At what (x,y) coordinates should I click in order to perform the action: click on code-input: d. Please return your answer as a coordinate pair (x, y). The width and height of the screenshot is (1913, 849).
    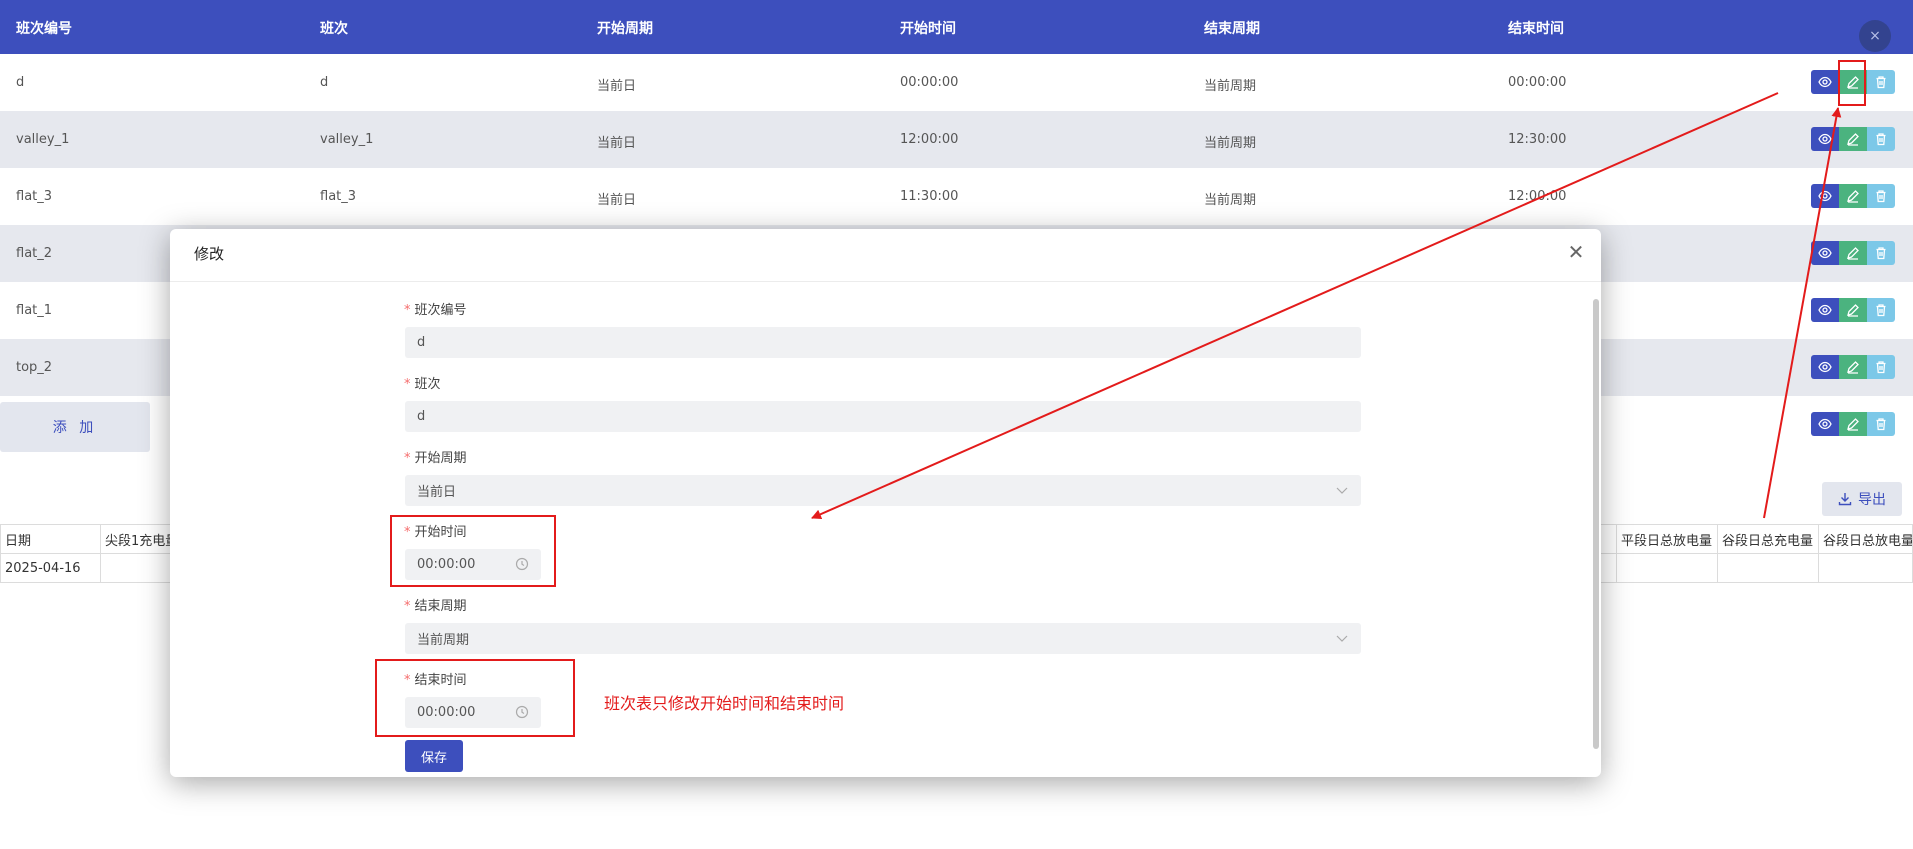
    Looking at the image, I should click on (883, 342).